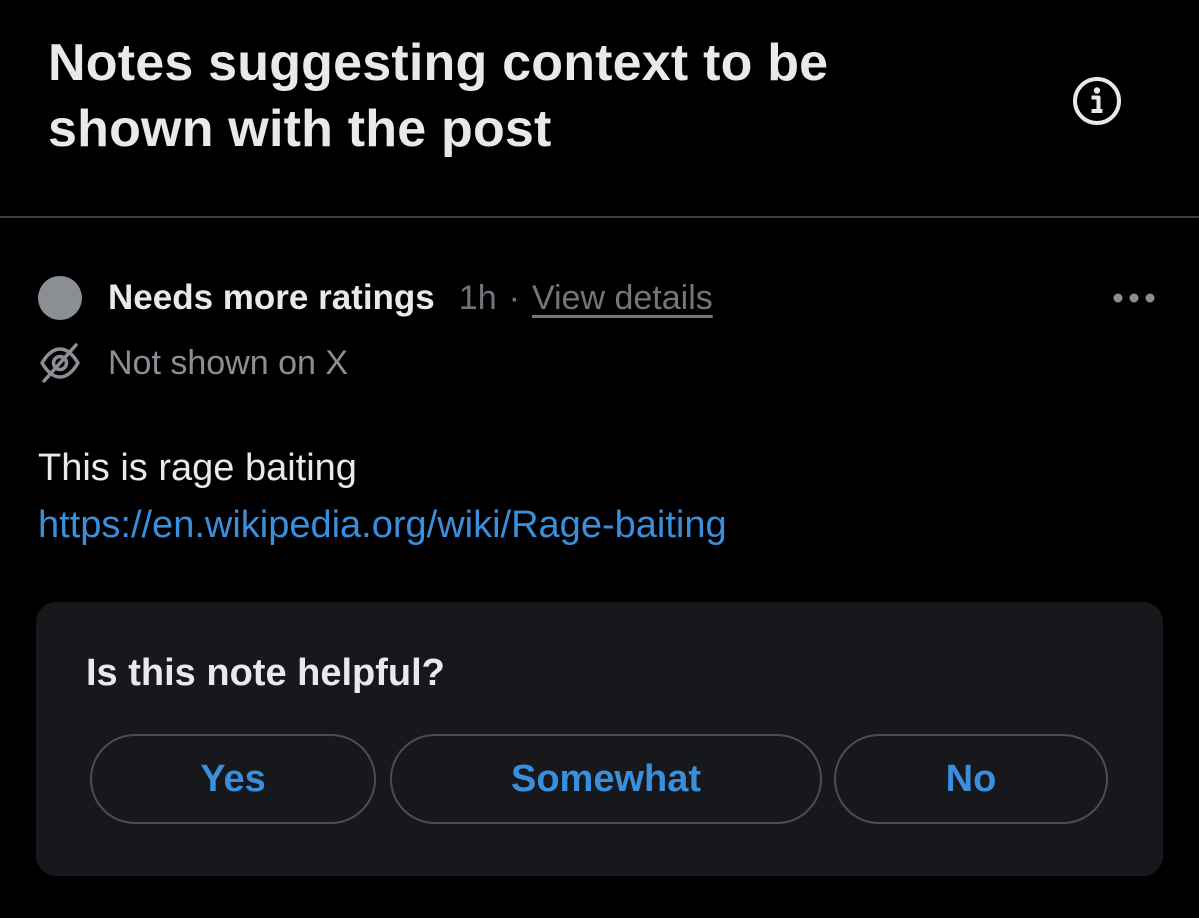 The image size is (1199, 918). I want to click on rate-somewhat-button: Somewhat, so click(606, 779).